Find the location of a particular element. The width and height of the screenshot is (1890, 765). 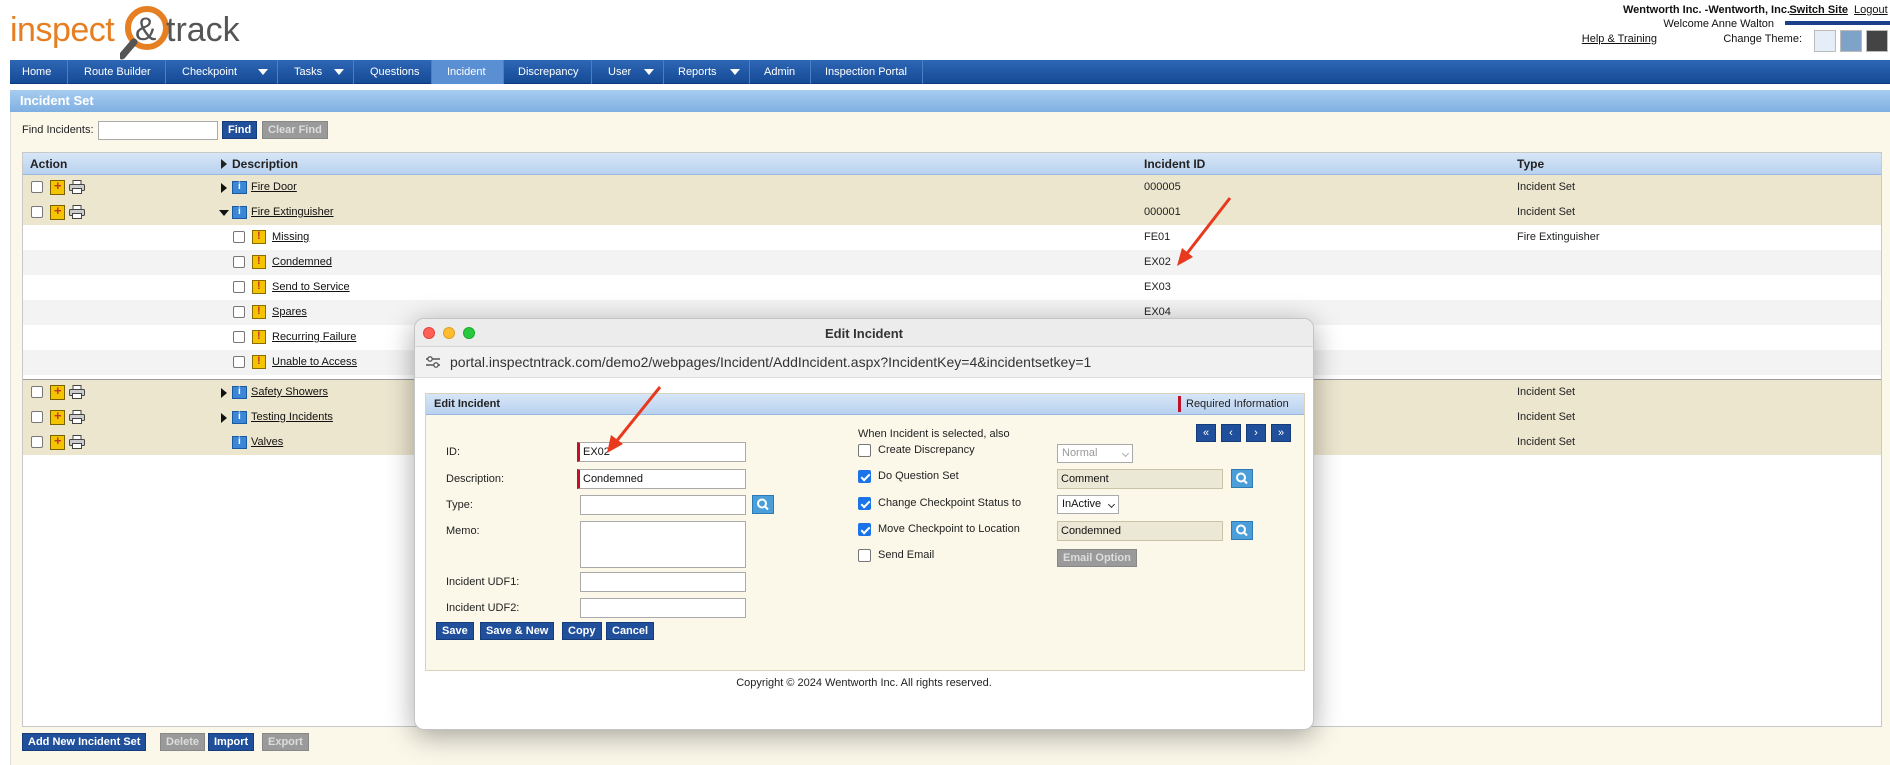

nav-home: Home is located at coordinates (39, 72).